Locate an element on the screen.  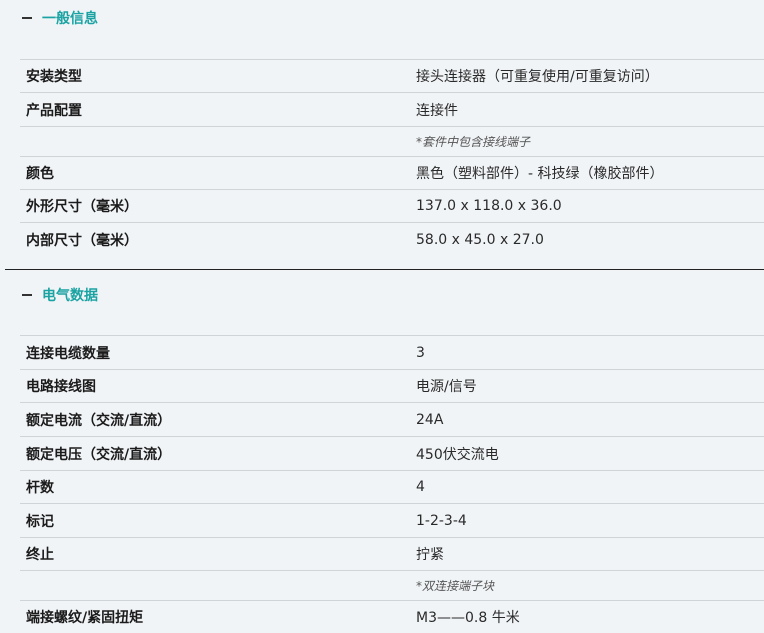
table-row: 产品配置 连接件 is located at coordinates (392, 110).